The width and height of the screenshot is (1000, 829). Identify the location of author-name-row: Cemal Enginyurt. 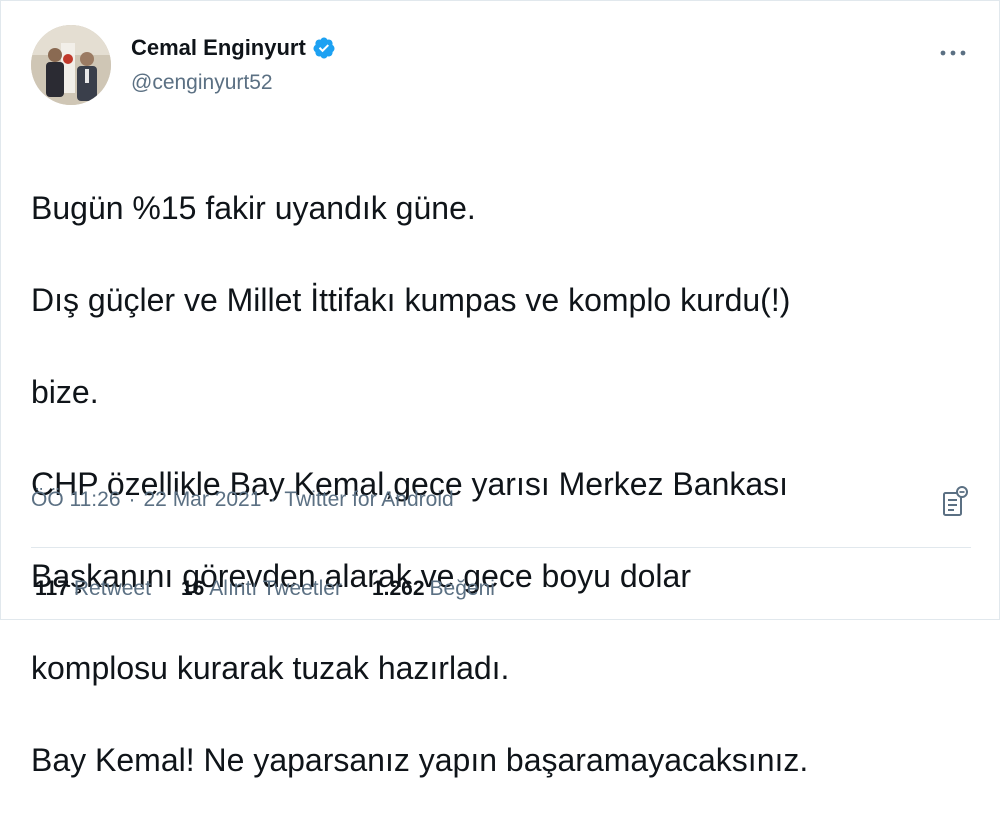
(233, 48).